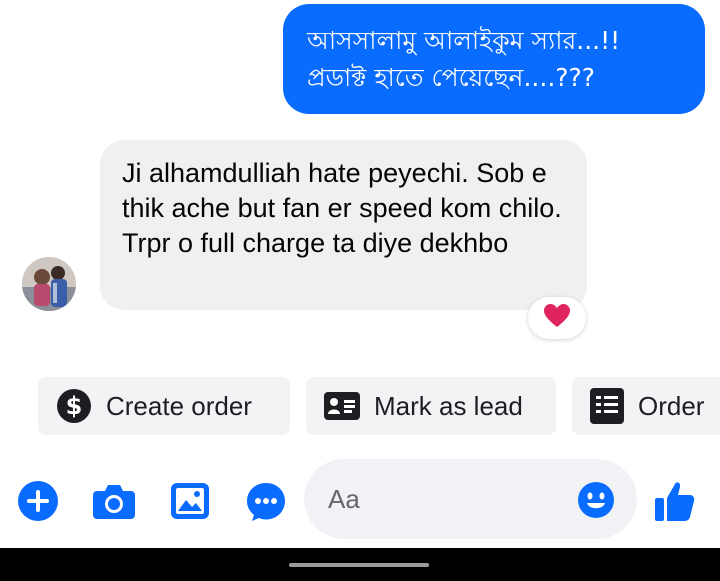  I want to click on mark-as-lead-label: Mark as lead, so click(448, 405).